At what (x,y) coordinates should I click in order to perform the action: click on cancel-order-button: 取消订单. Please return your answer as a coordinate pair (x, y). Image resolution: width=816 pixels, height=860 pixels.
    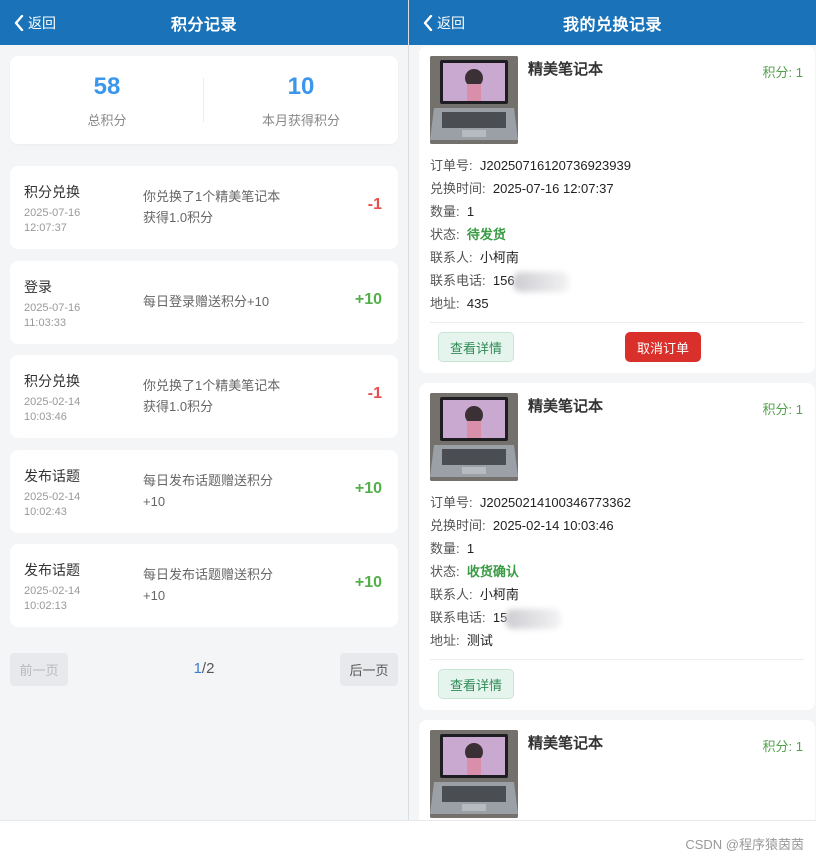
    Looking at the image, I should click on (663, 347).